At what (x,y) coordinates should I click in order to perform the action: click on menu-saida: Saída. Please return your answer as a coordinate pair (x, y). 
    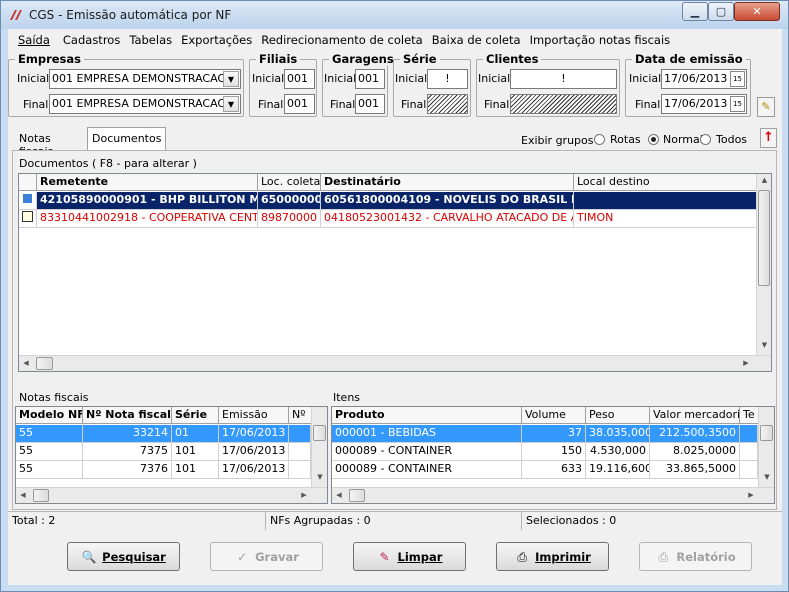
    Looking at the image, I should click on (33, 41).